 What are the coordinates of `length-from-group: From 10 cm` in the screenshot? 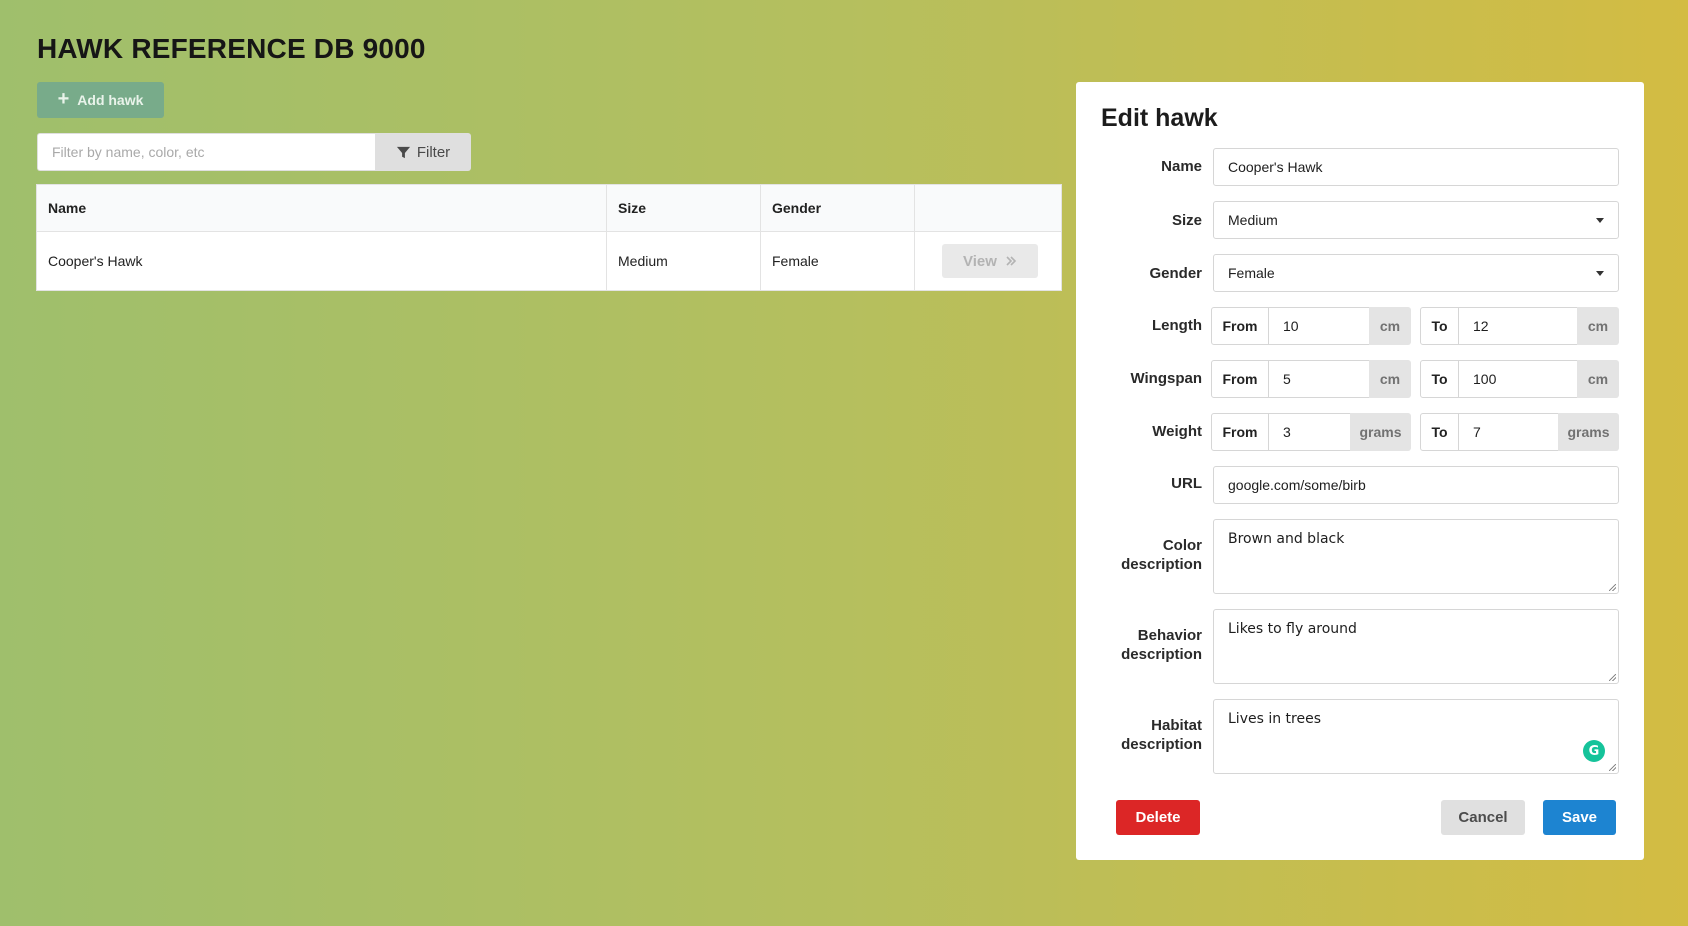 It's located at (1311, 326).